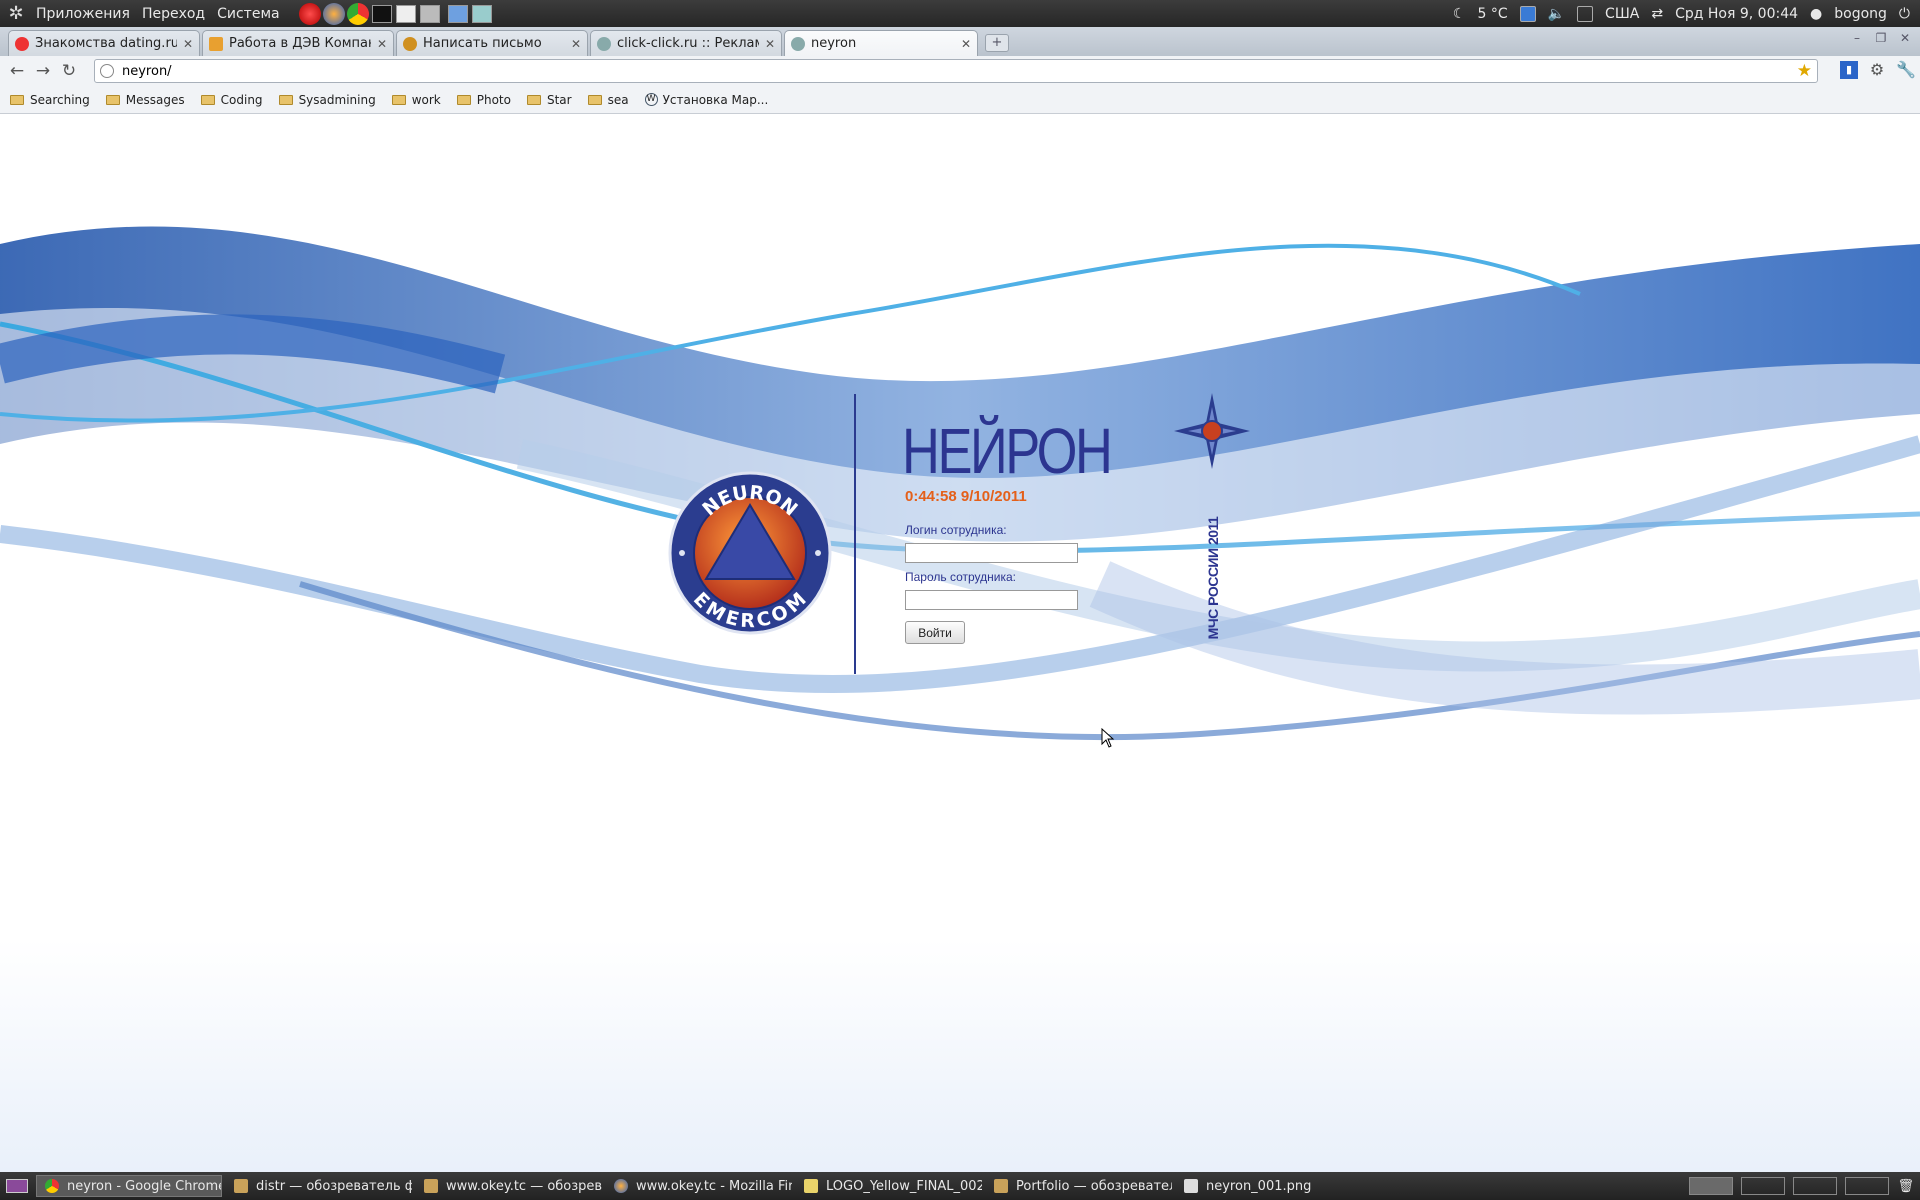 This screenshot has height=1200, width=1920. What do you see at coordinates (405, 13) in the screenshot?
I see `text-editor-launcher-icon` at bounding box center [405, 13].